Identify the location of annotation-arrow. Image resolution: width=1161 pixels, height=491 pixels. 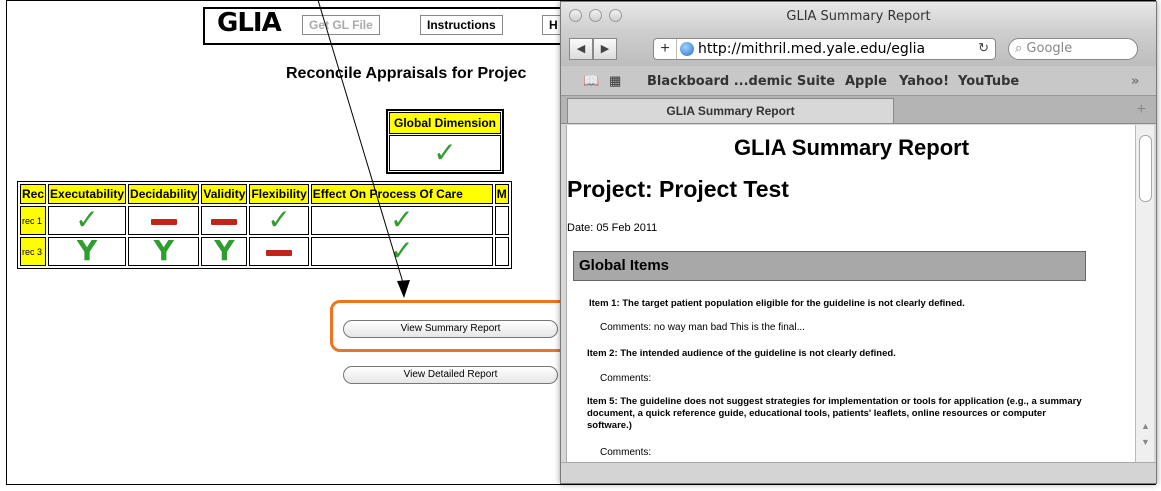
(363, 149).